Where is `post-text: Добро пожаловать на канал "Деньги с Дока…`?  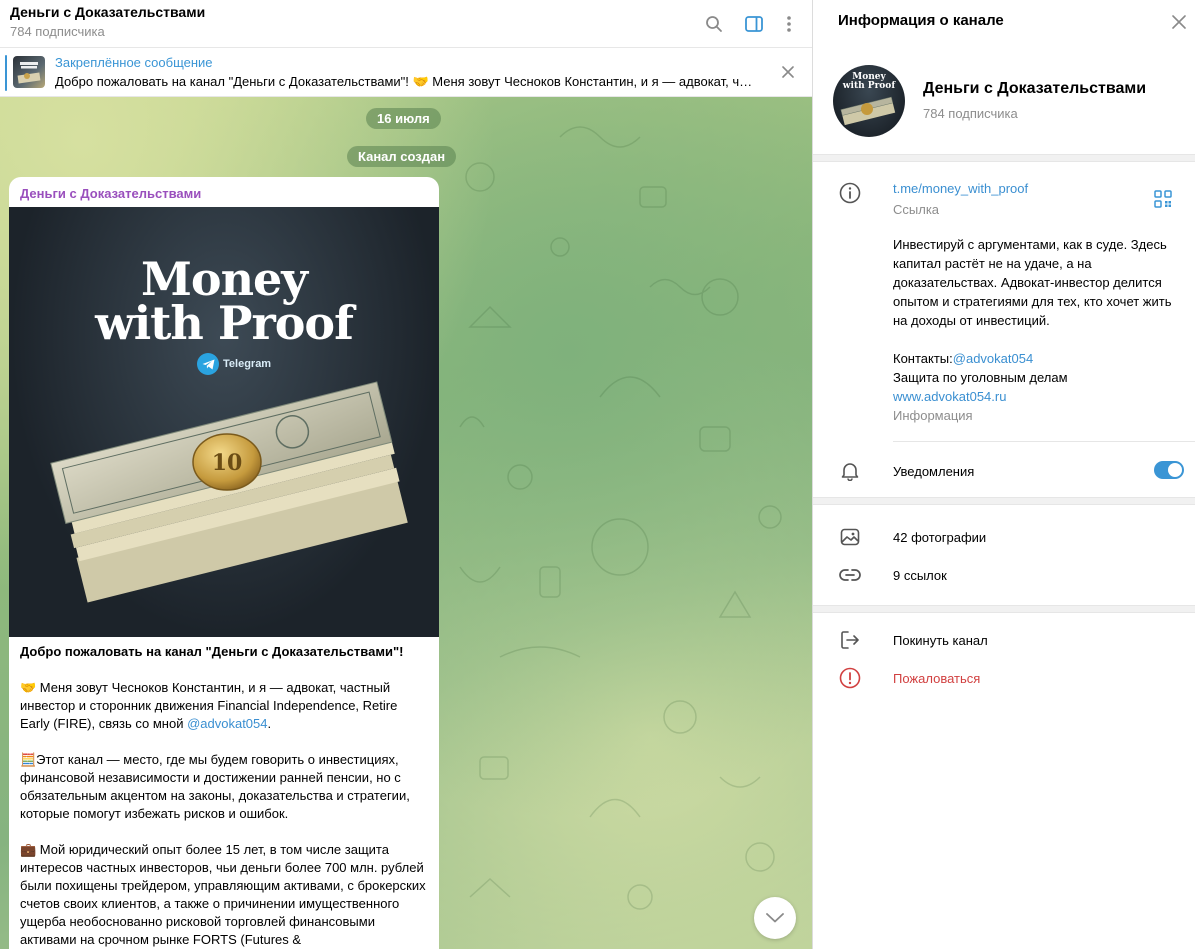
post-text: Добро пожаловать на канал "Деньги с Дока… is located at coordinates (225, 796).